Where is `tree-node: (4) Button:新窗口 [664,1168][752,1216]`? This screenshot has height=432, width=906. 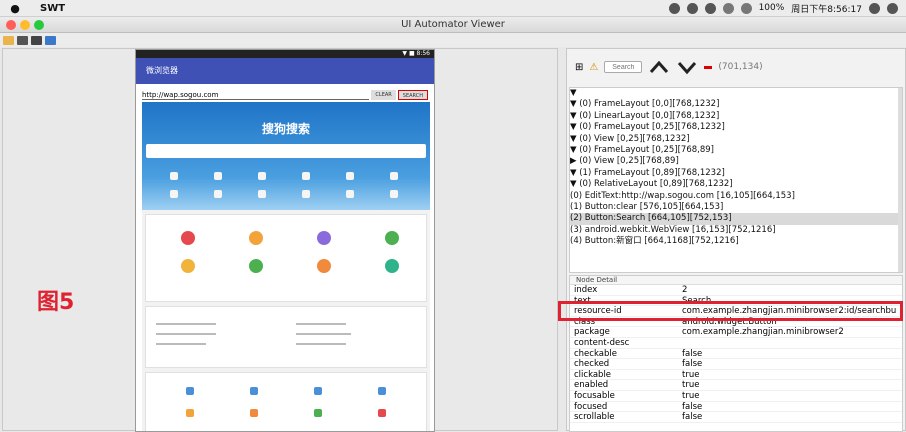 tree-node: (4) Button:新窗口 [664,1168][752,1216] is located at coordinates (736, 241).